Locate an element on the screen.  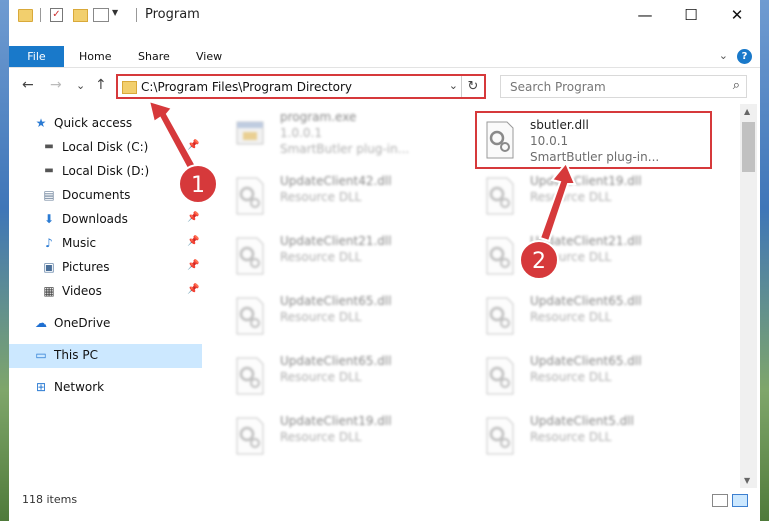
title-bar: ✓ ▼ Program — ☐ ✕ is located at coordinates (384, 15).